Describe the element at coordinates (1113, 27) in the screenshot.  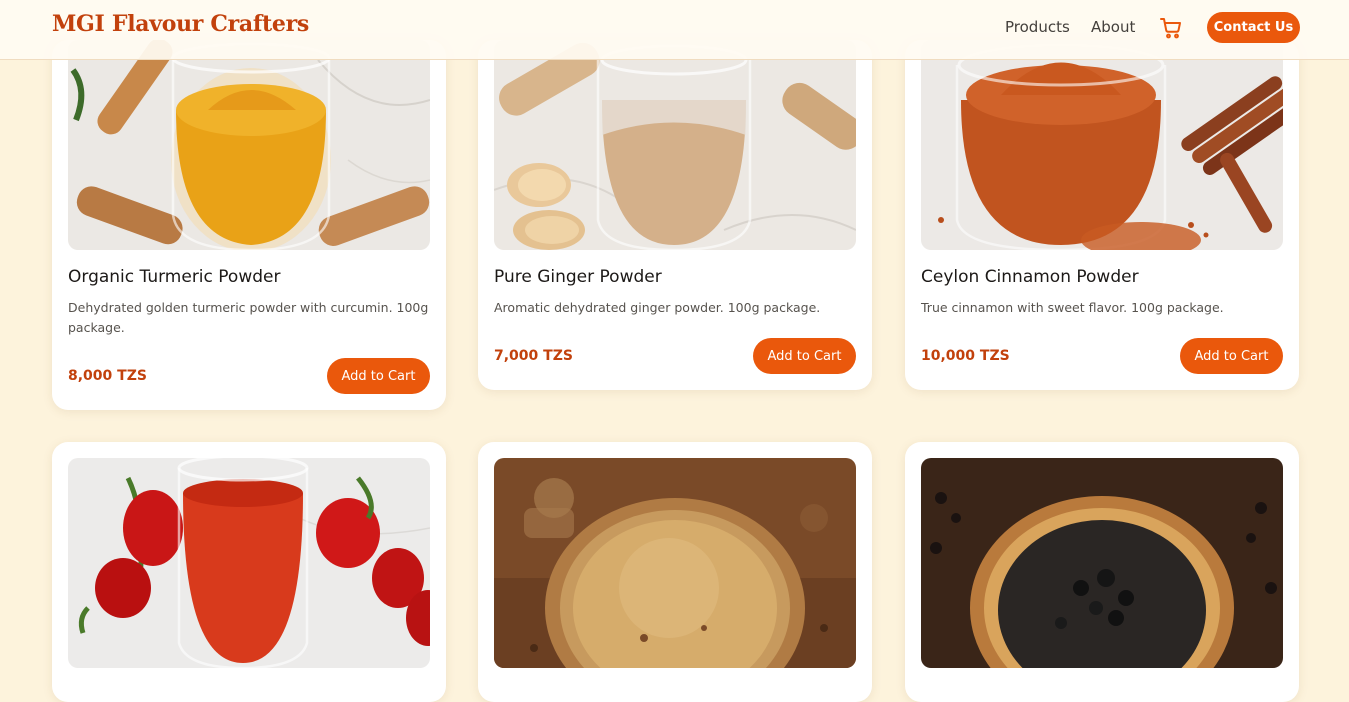
I see `nav-about-link: About` at that location.